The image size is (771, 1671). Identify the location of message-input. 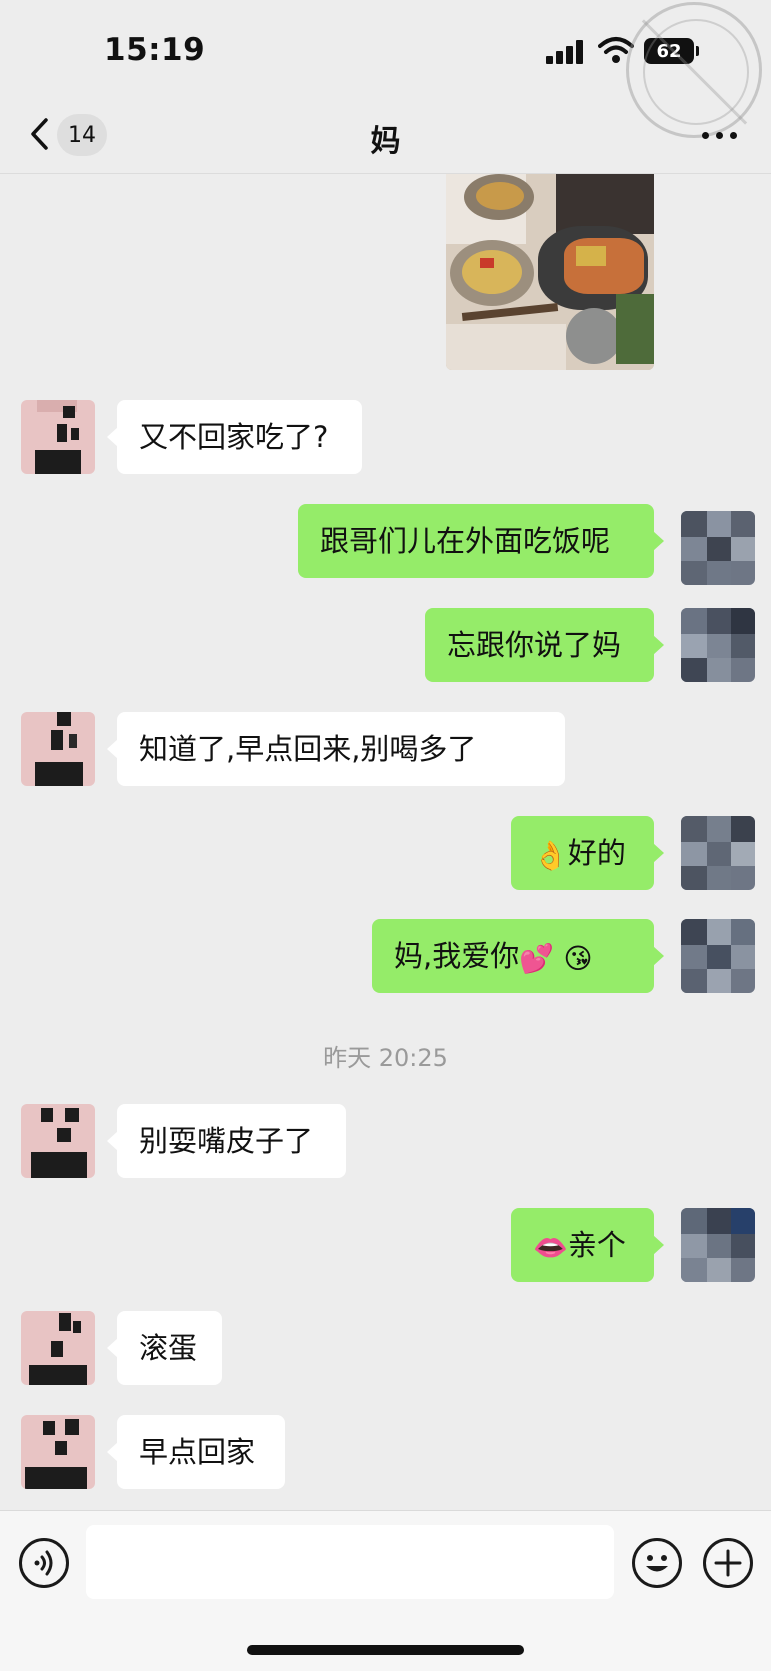
(350, 1562).